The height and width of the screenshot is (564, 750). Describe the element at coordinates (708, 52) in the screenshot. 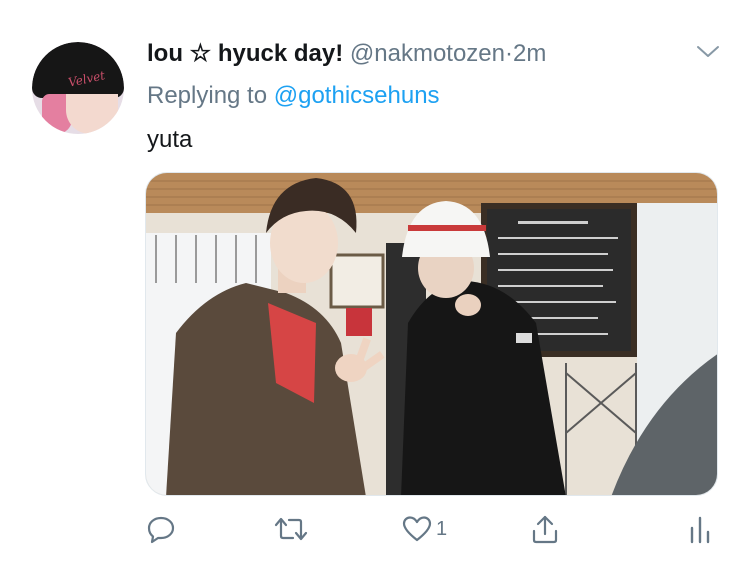

I see `chevron-down-icon` at that location.